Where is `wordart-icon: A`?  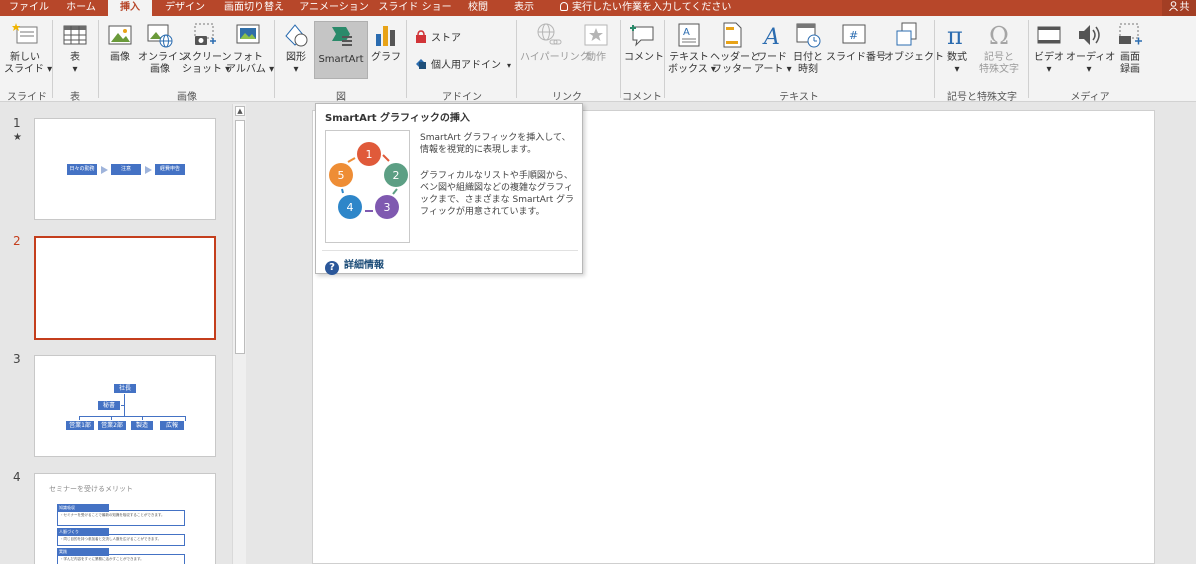 wordart-icon: A is located at coordinates (771, 37).